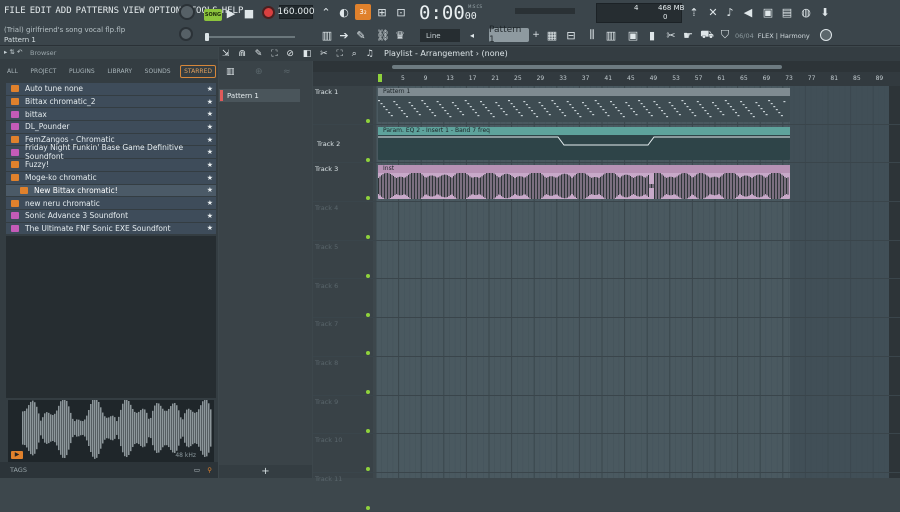 The image size is (900, 512). What do you see at coordinates (249, 13) in the screenshot?
I see `stop-icon: ■` at bounding box center [249, 13].